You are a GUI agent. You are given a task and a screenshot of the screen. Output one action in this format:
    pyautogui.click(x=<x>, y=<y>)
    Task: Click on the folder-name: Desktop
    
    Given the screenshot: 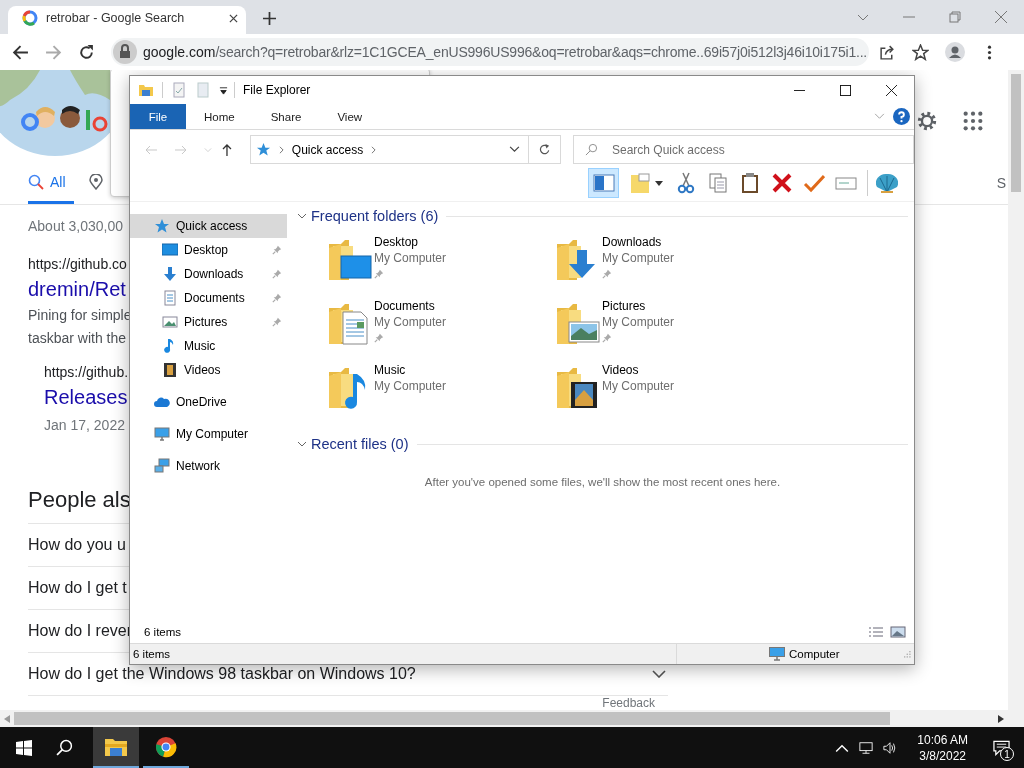 What is the action you would take?
    pyautogui.click(x=396, y=242)
    